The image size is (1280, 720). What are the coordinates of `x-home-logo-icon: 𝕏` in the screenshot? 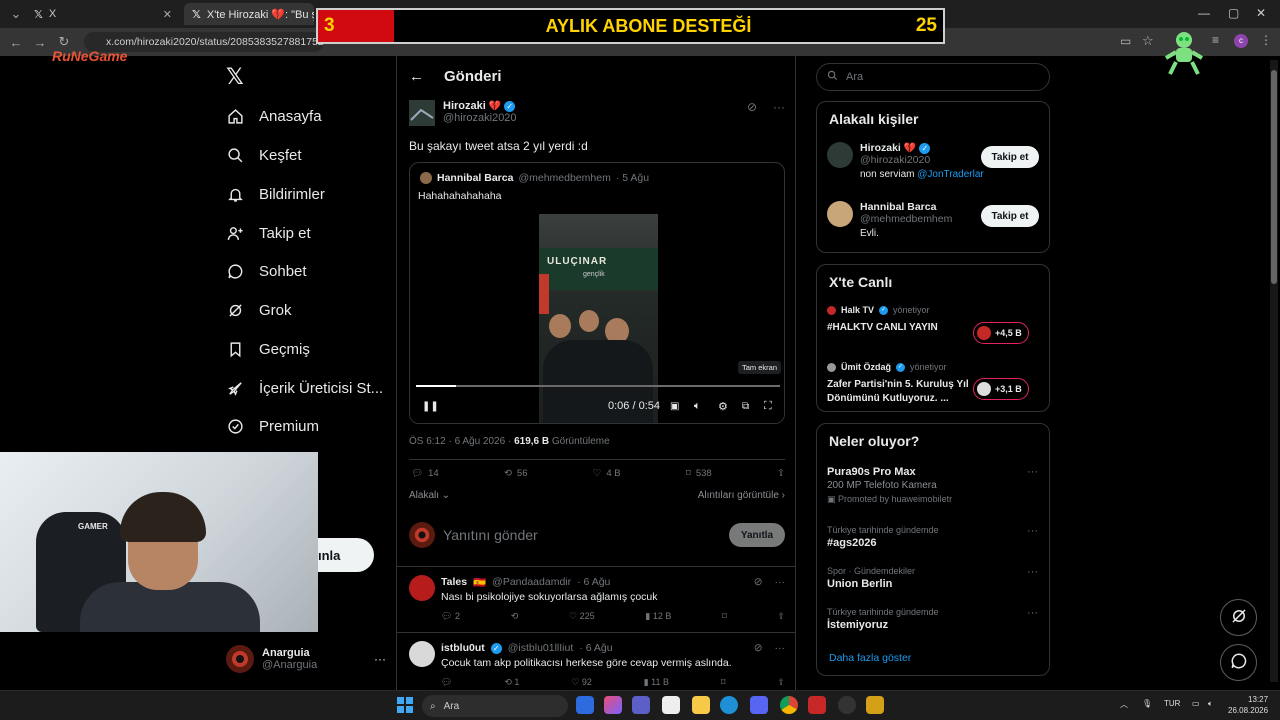 It's located at (235, 77).